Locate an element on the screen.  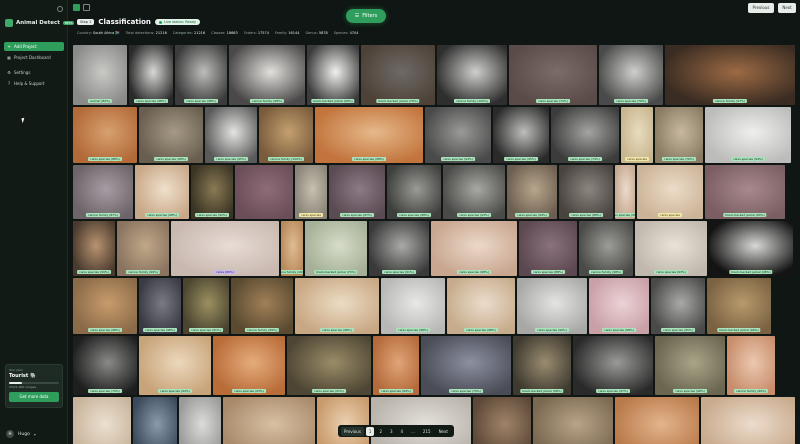
page-2-button: 2 is located at coordinates (380, 431).